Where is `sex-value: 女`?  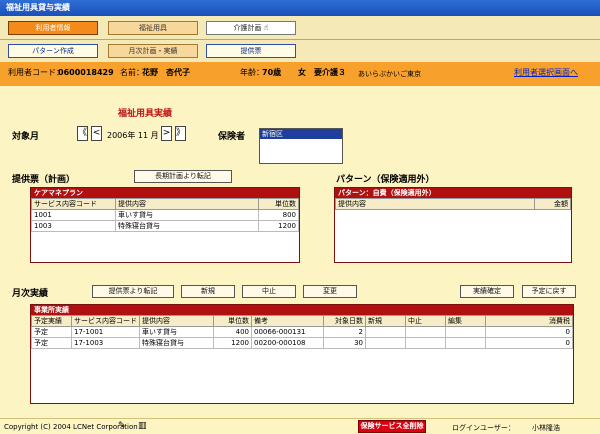 sex-value: 女 is located at coordinates (302, 72).